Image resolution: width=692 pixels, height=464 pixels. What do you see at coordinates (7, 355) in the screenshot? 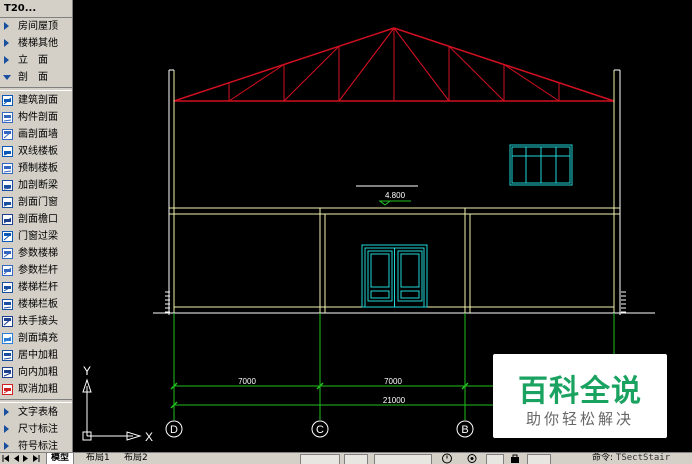
I see `center-bold-icon` at bounding box center [7, 355].